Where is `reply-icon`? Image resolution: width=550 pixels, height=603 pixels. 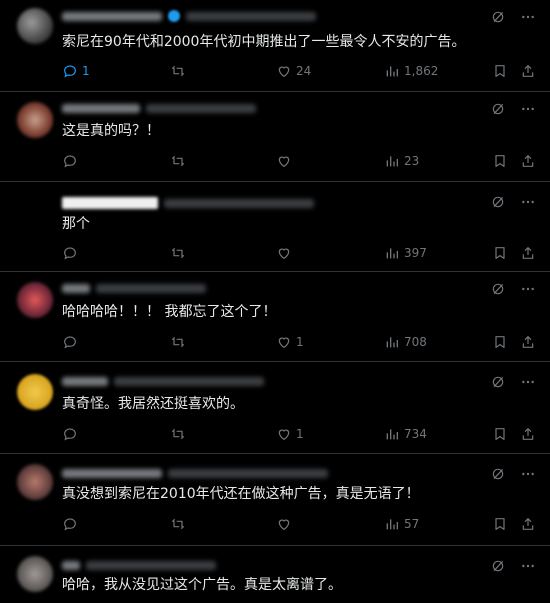 reply-icon is located at coordinates (70, 342).